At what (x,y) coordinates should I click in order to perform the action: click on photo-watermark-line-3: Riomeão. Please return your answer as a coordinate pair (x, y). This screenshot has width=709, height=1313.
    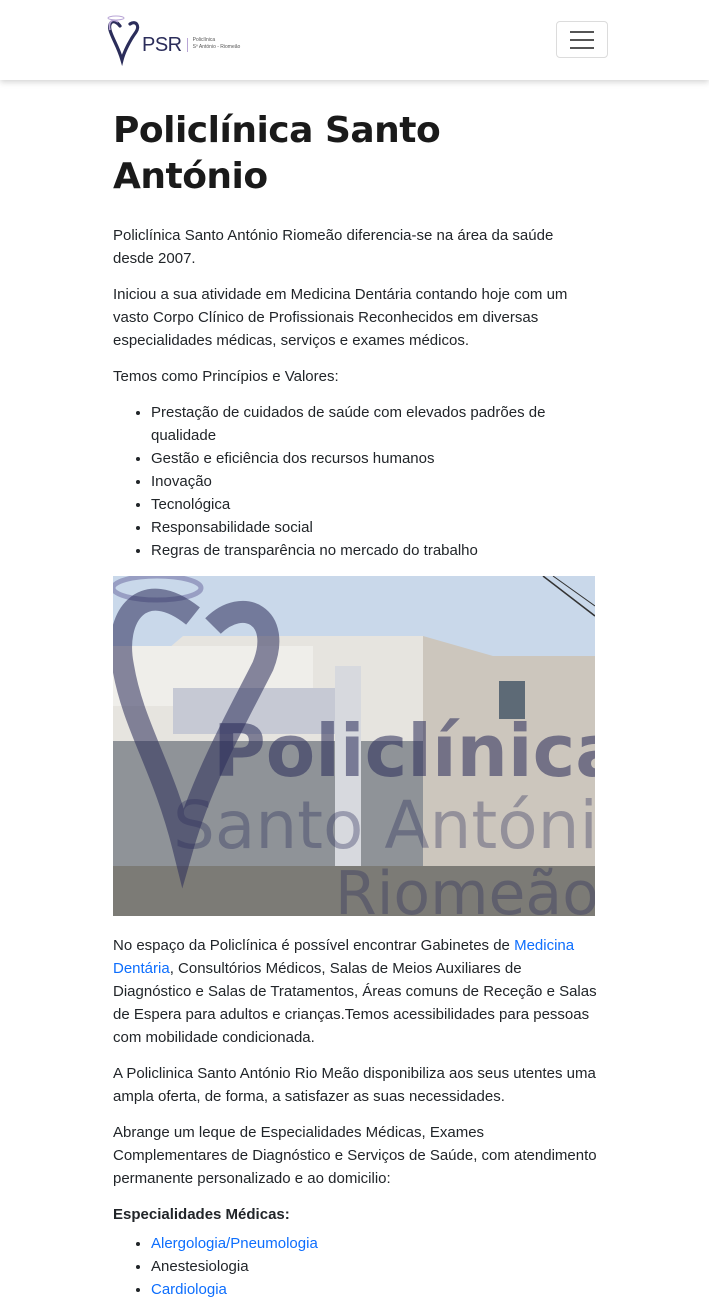
    Looking at the image, I should click on (465, 887).